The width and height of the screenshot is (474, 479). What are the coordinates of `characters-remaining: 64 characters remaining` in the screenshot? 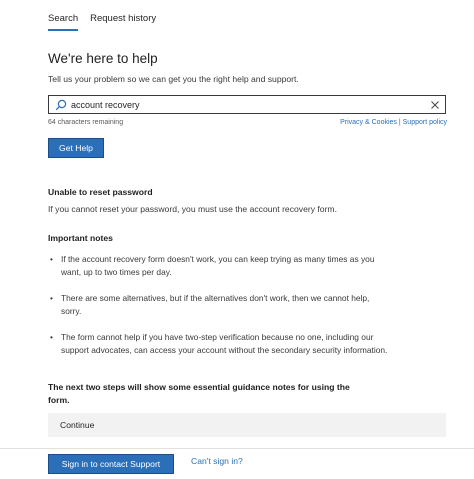 It's located at (86, 122).